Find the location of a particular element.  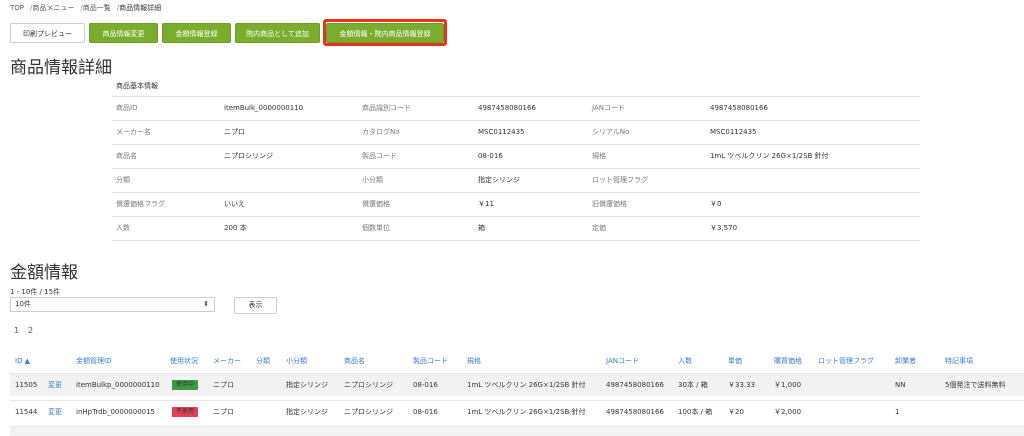

show-button: 表示 is located at coordinates (255, 305).